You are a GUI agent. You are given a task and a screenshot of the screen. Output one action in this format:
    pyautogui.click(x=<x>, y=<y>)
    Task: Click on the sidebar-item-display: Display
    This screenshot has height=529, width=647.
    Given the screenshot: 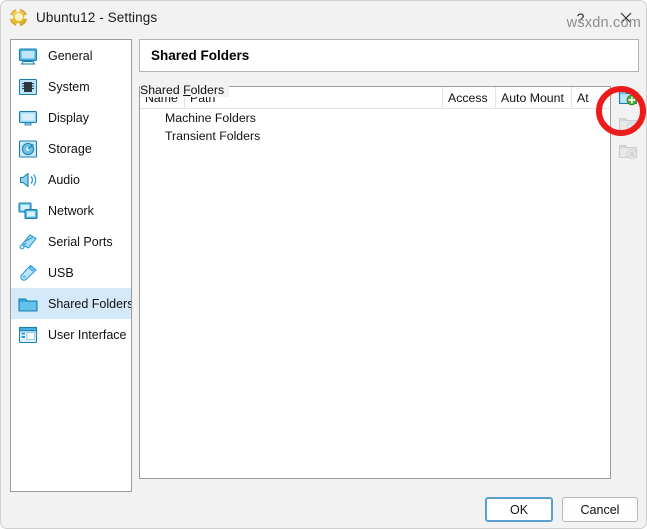 What is the action you would take?
    pyautogui.click(x=71, y=117)
    